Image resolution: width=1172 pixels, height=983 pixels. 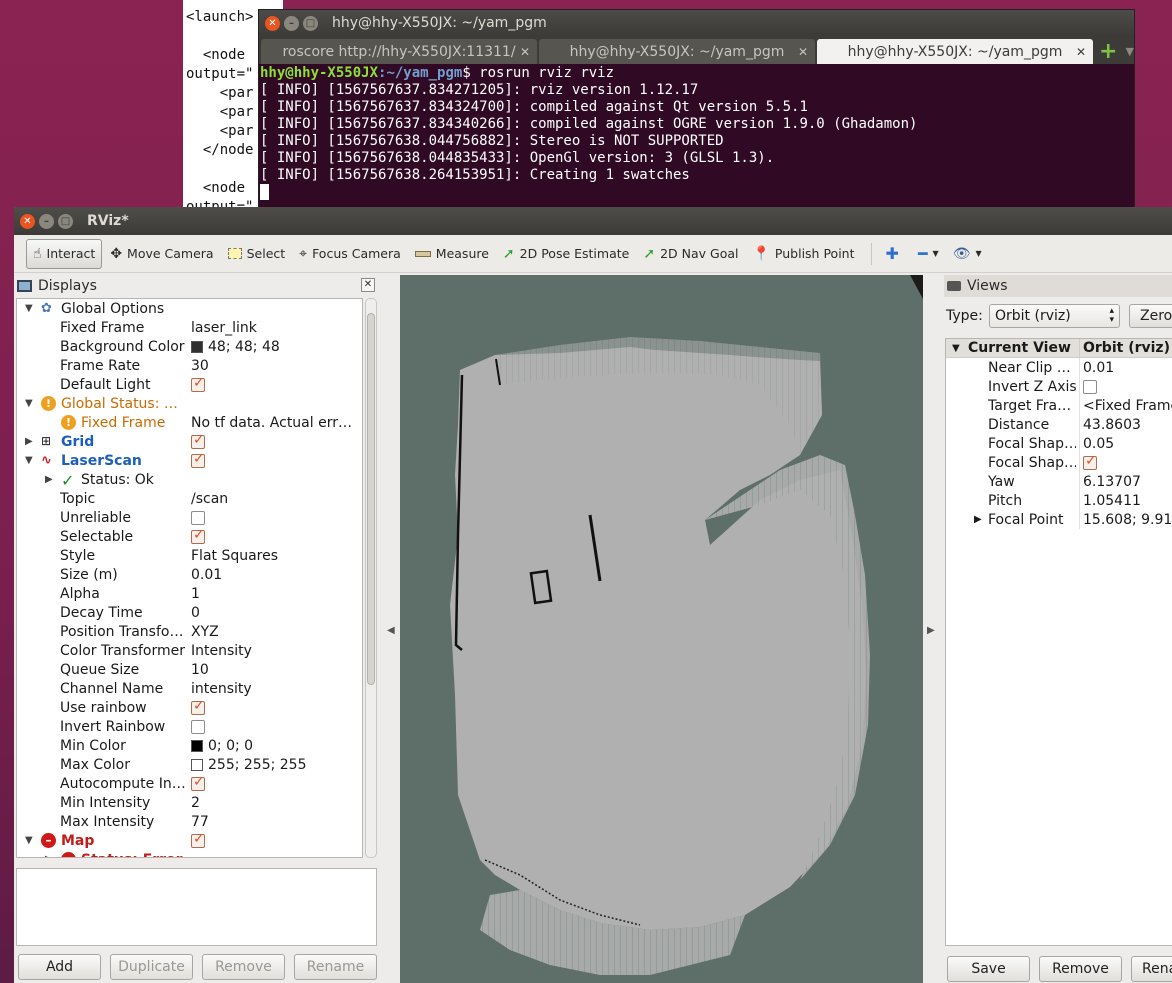 I want to click on view-property-value: 6.13707, so click(x=1112, y=482).